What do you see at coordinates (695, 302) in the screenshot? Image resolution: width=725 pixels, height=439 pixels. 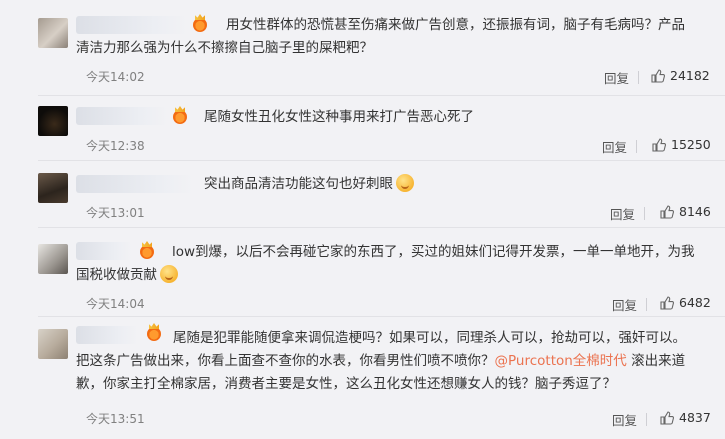 I see `like-count: 6482` at bounding box center [695, 302].